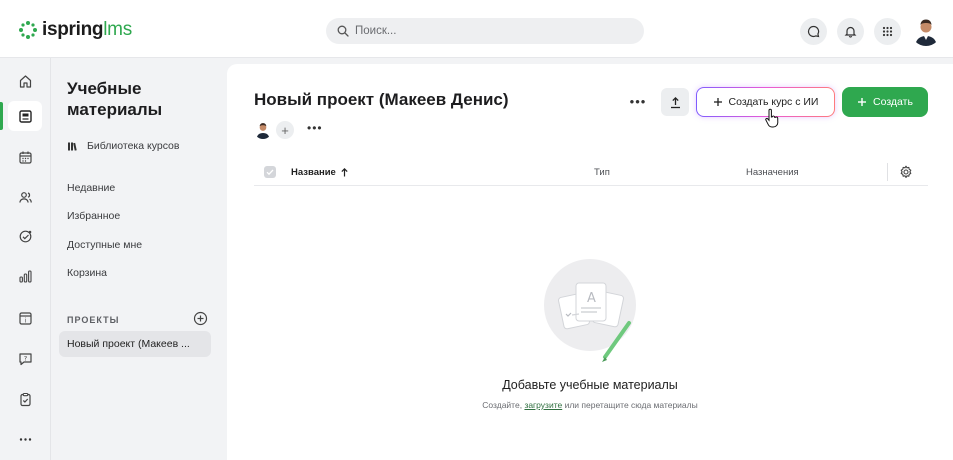  What do you see at coordinates (133, 146) in the screenshot?
I see `sidebar-item-label: Библиотека курсов` at bounding box center [133, 146].